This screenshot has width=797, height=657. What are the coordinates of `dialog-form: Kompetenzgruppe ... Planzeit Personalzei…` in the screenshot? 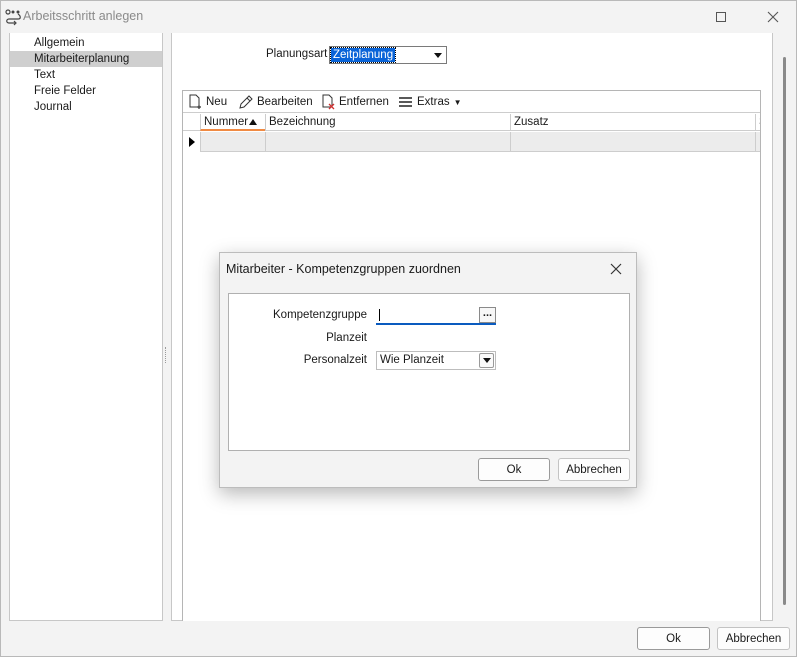 It's located at (429, 372).